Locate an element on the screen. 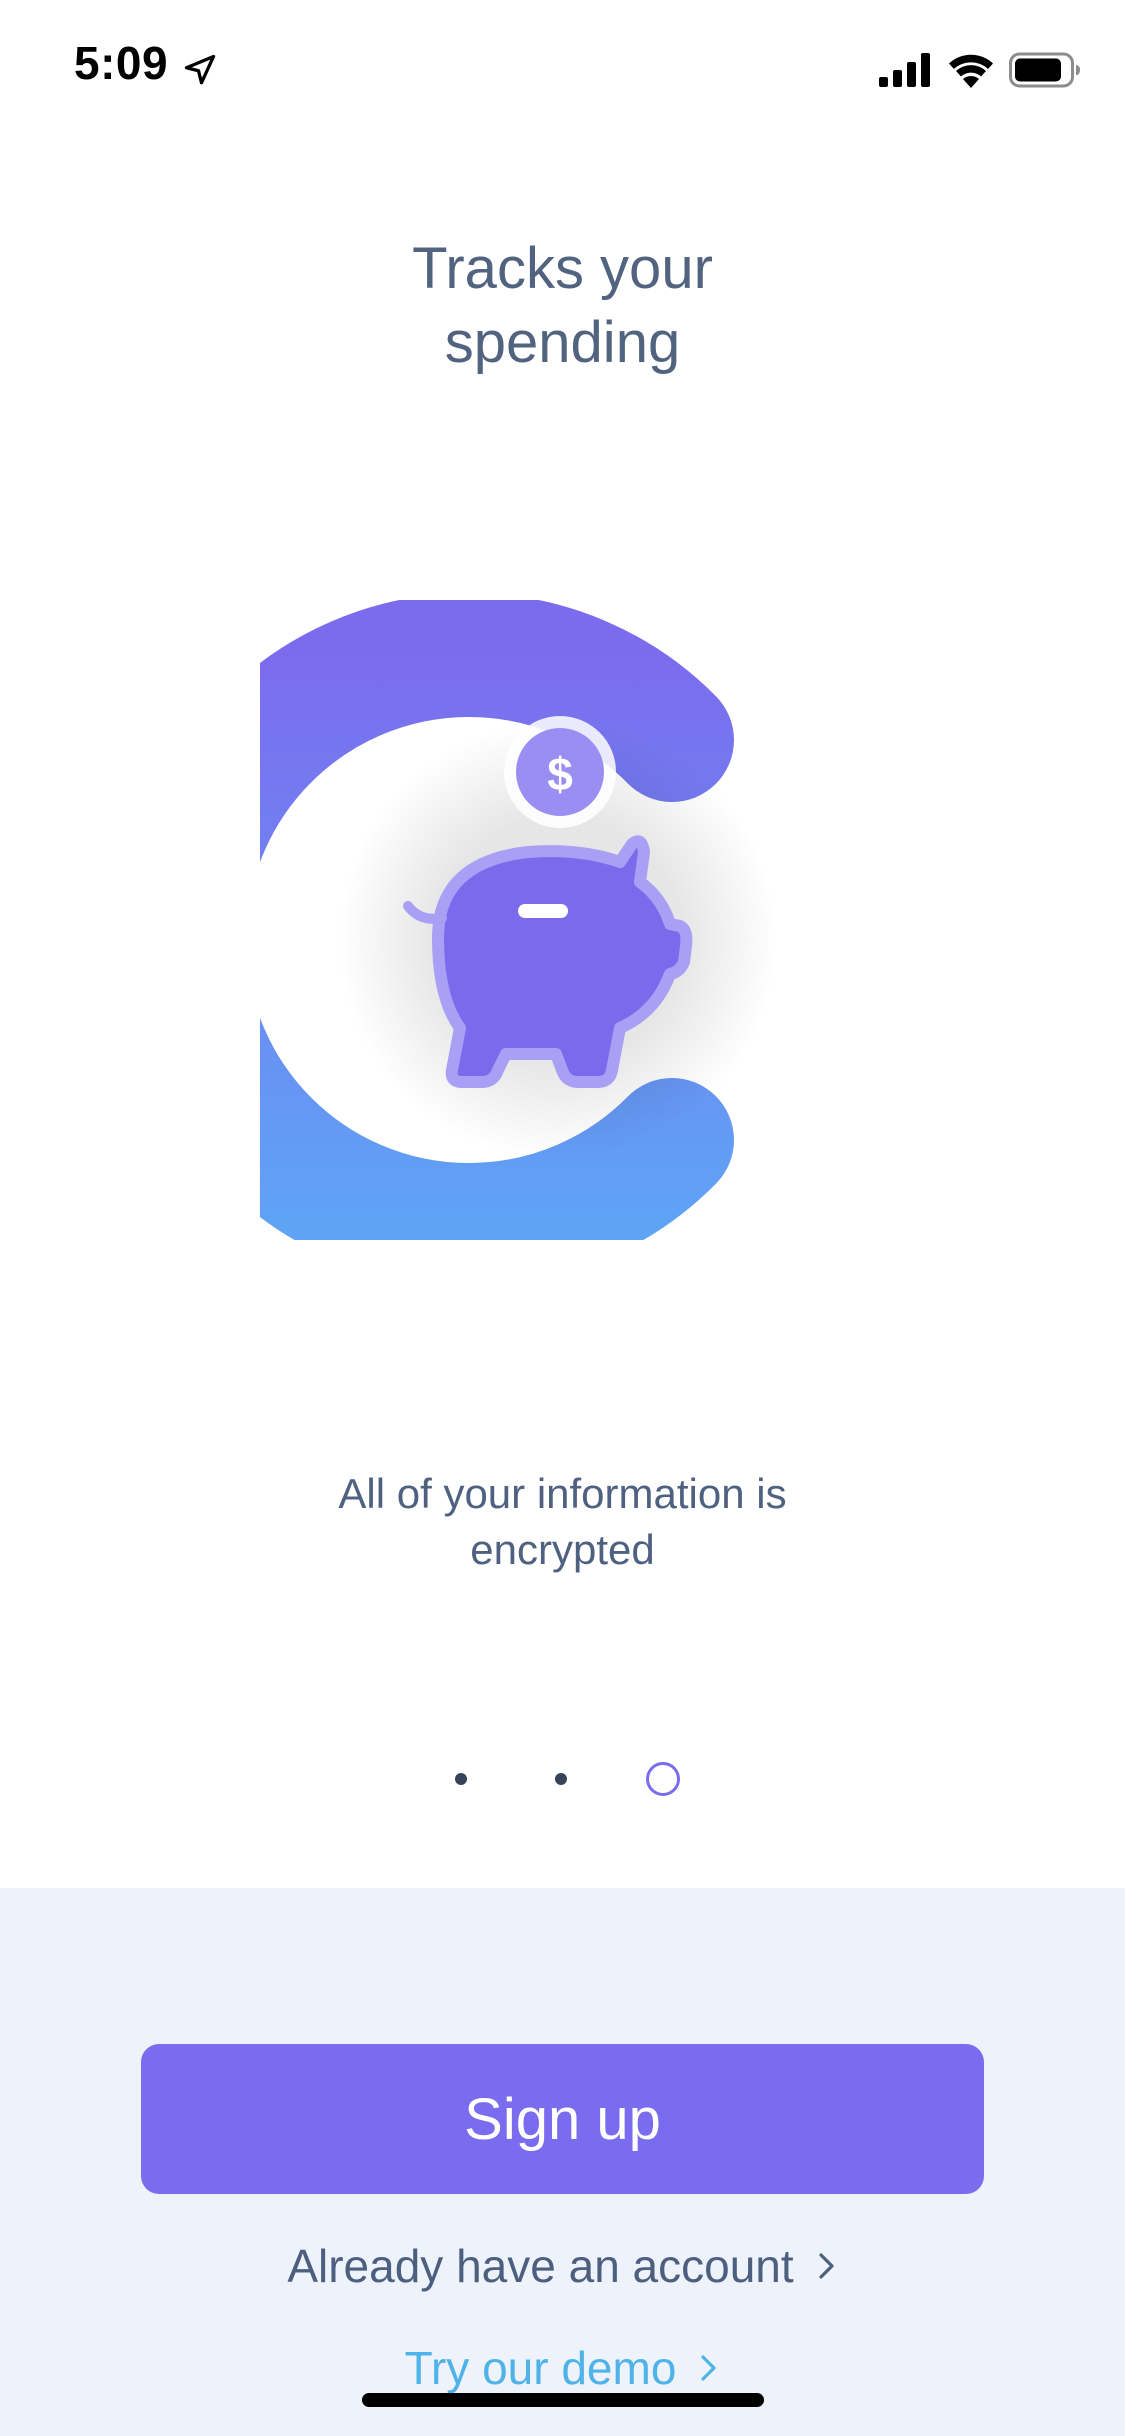 The height and width of the screenshot is (2436, 1125). wifi-icon is located at coordinates (971, 71).